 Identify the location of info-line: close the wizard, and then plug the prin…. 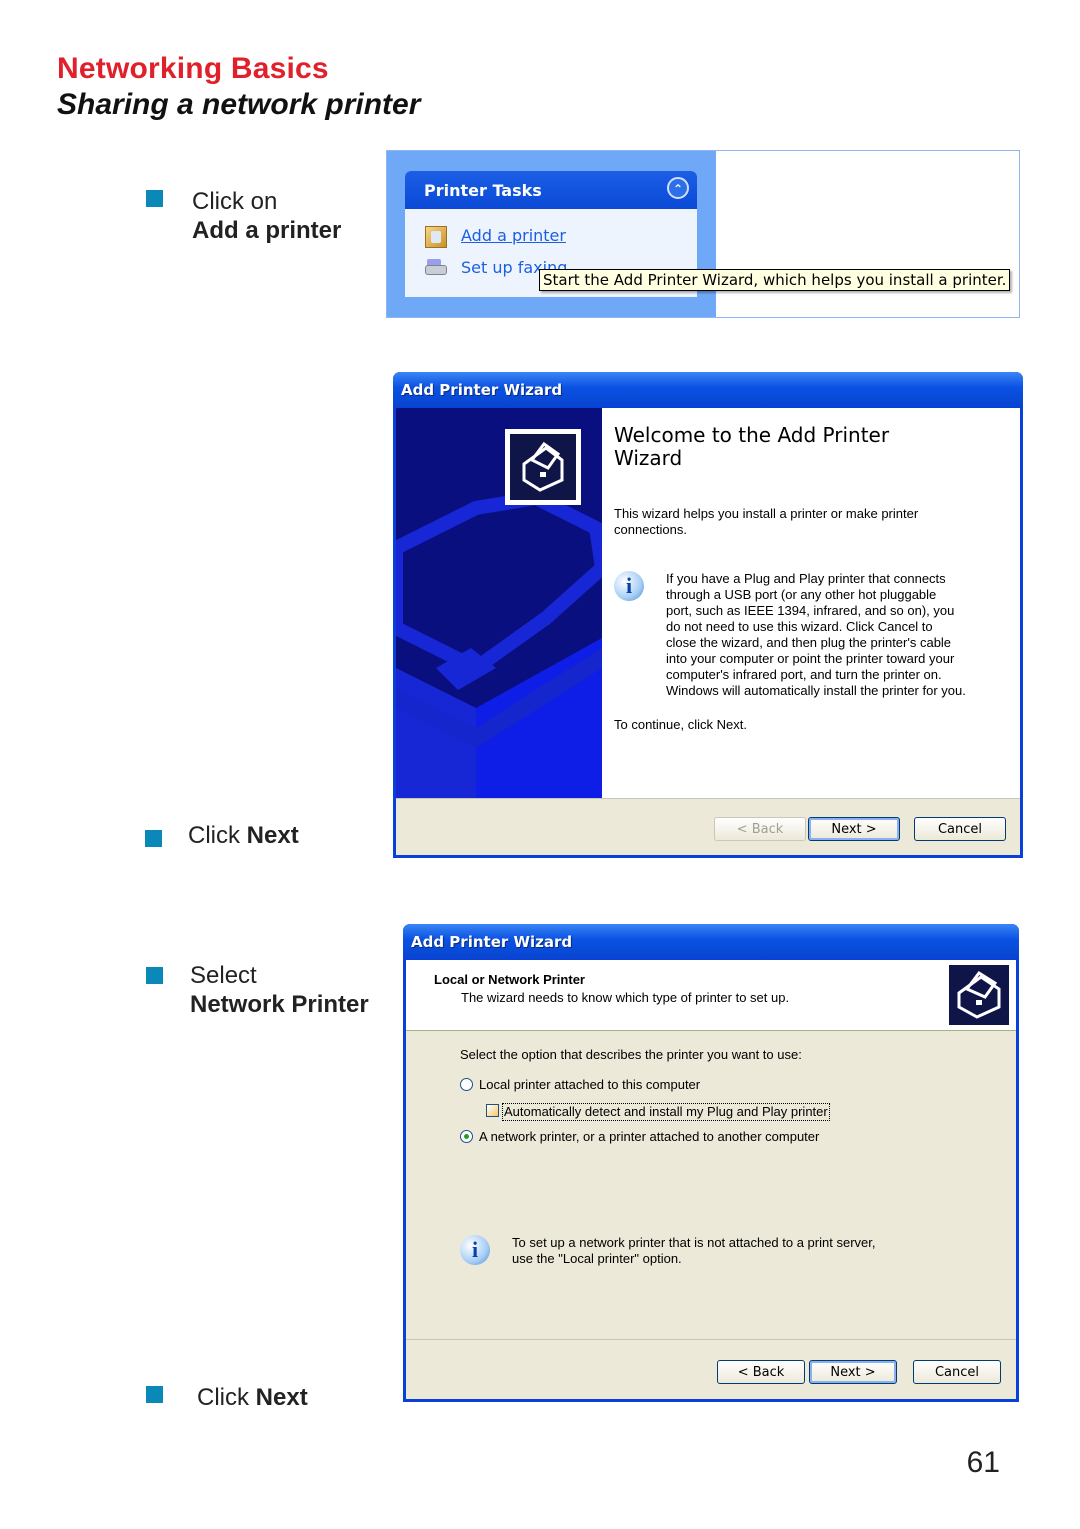
(809, 642).